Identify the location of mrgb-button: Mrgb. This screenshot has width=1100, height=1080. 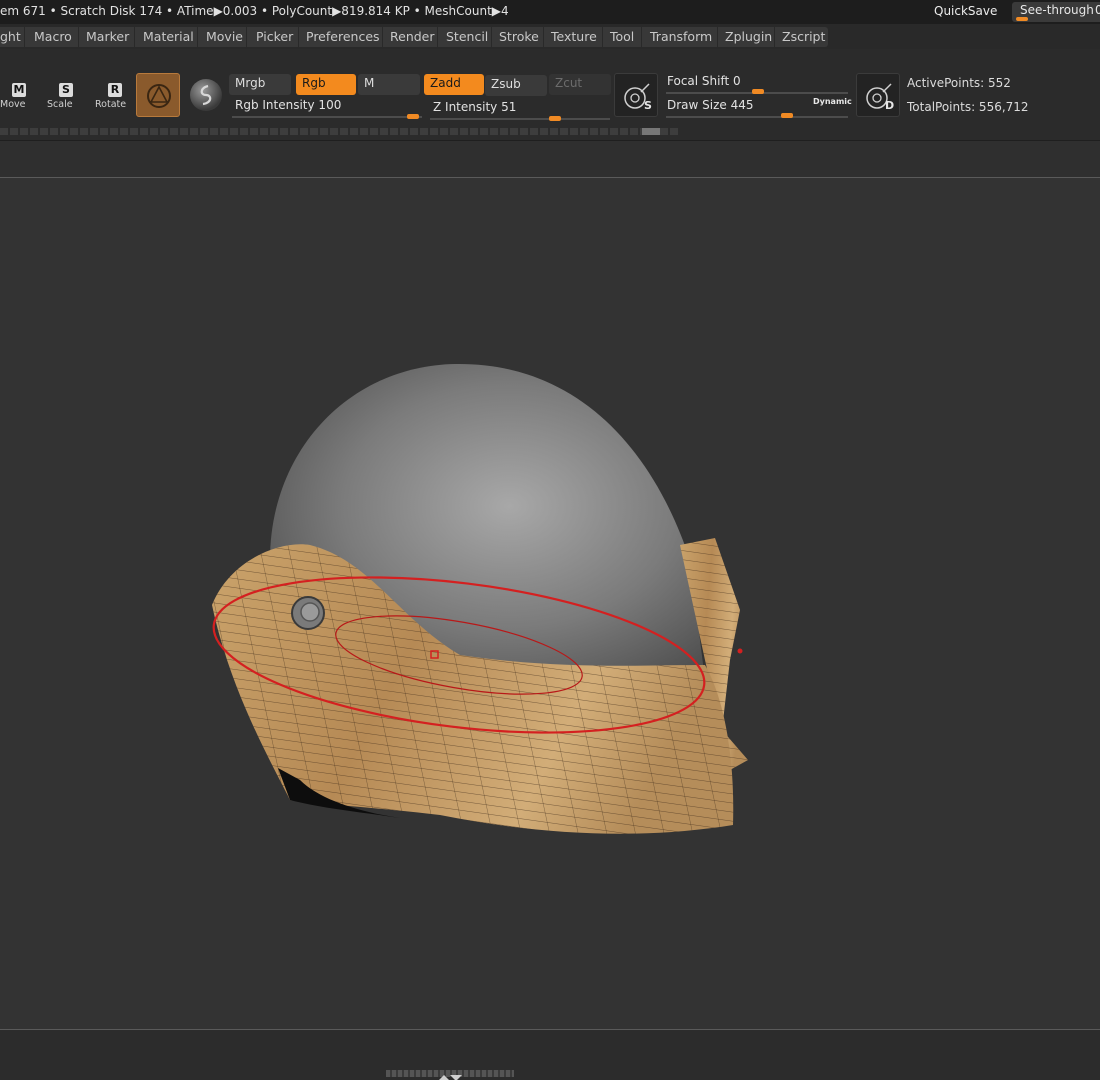
(260, 84).